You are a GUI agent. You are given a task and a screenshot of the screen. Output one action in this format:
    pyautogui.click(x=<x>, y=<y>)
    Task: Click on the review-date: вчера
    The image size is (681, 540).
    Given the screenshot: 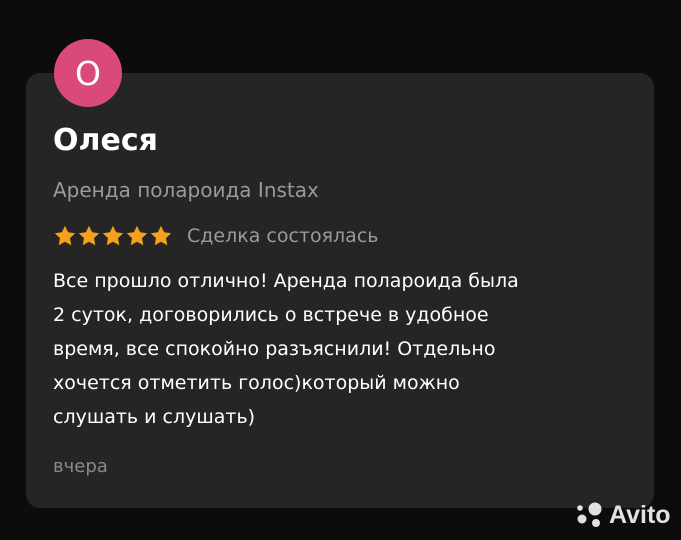 What is the action you would take?
    pyautogui.click(x=80, y=466)
    